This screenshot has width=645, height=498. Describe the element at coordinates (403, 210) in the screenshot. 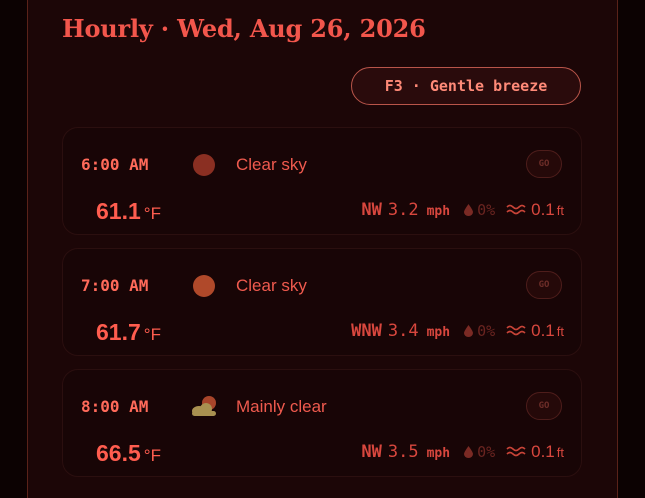

I see `wind-speed: 3.2` at that location.